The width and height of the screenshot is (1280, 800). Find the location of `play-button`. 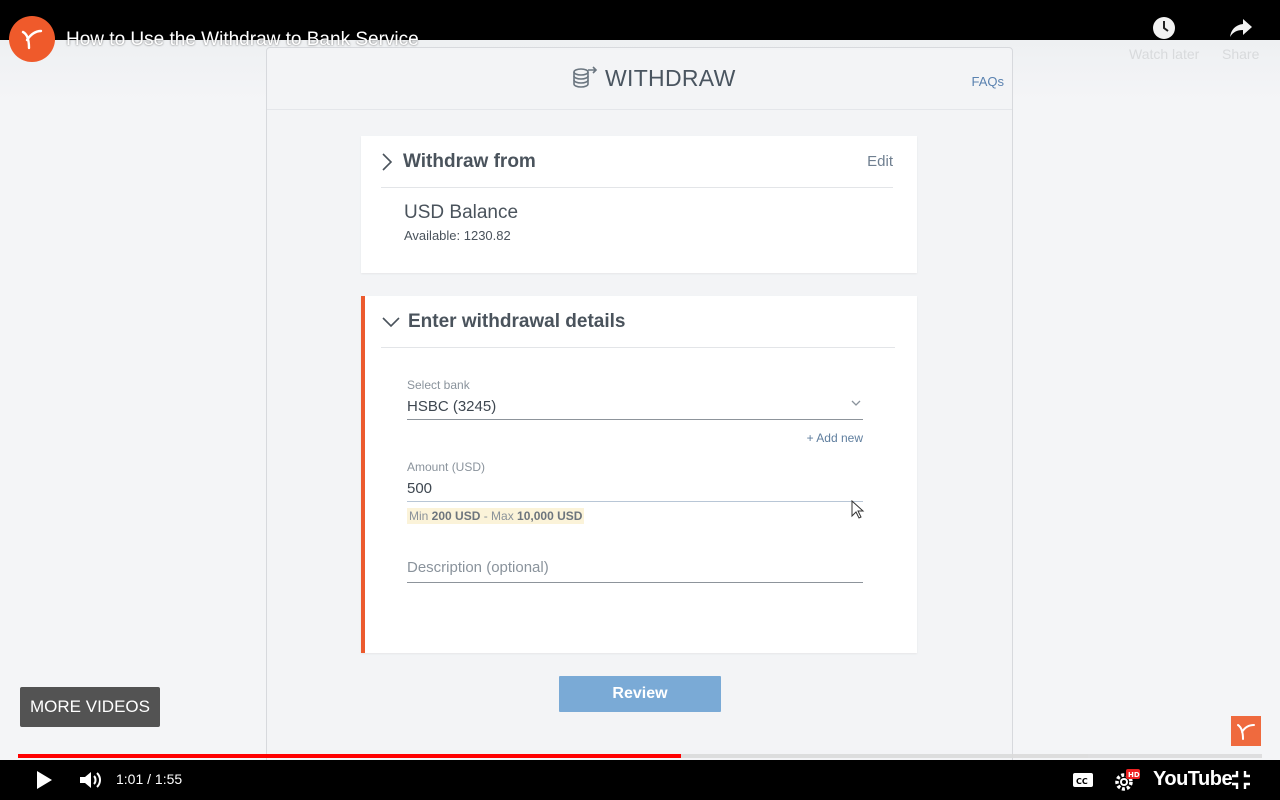

play-button is located at coordinates (44, 780).